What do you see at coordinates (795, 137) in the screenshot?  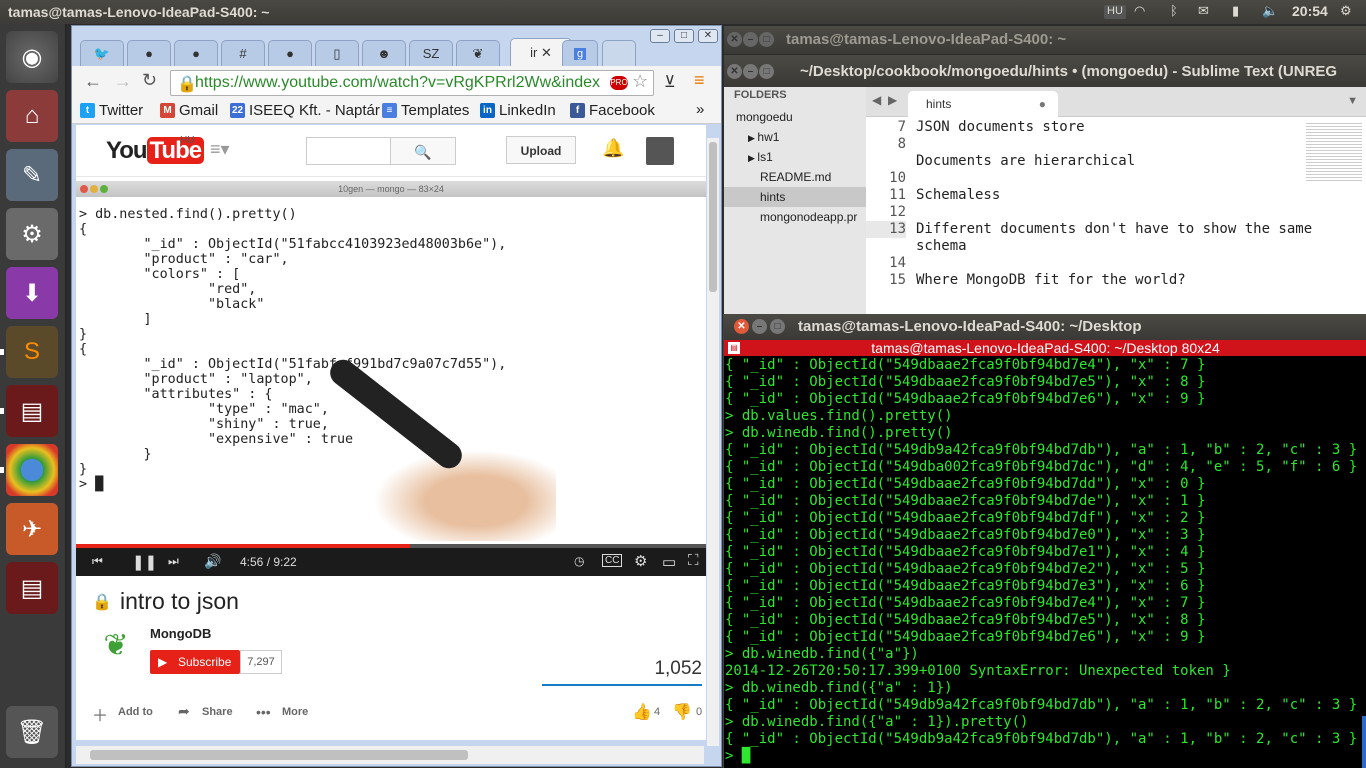 I see `sidebar-item-hw1: ▶ hw1` at bounding box center [795, 137].